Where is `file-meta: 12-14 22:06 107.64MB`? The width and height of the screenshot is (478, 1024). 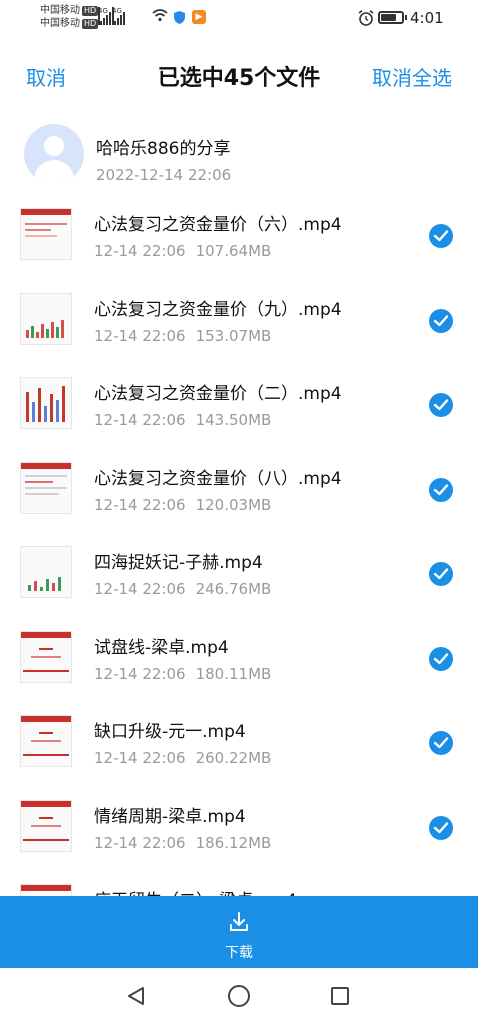 file-meta: 12-14 22:06 107.64MB is located at coordinates (182, 251).